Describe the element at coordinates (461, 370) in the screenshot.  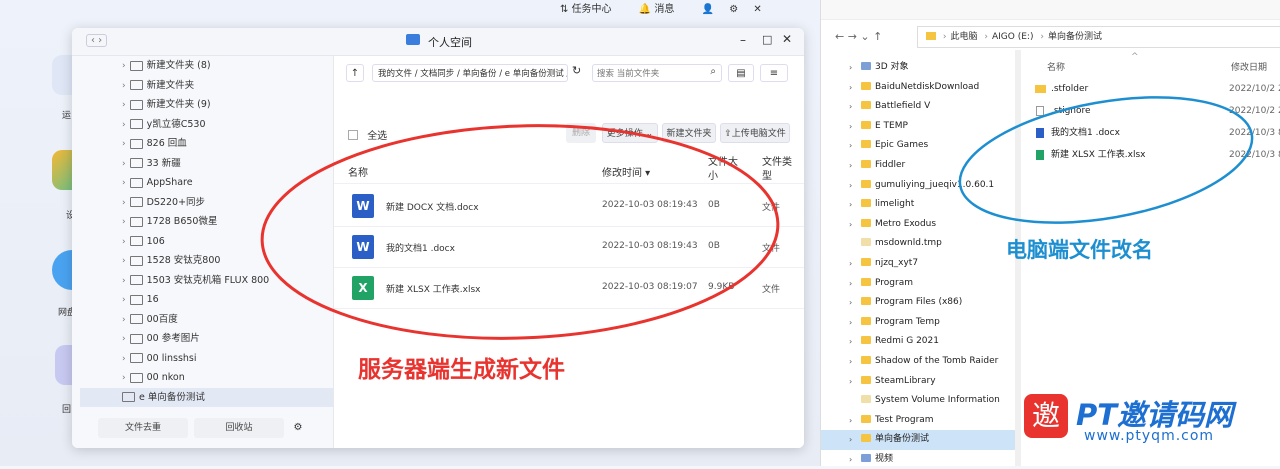
I see `server-annotation-text: 服务器端生成新文件` at that location.